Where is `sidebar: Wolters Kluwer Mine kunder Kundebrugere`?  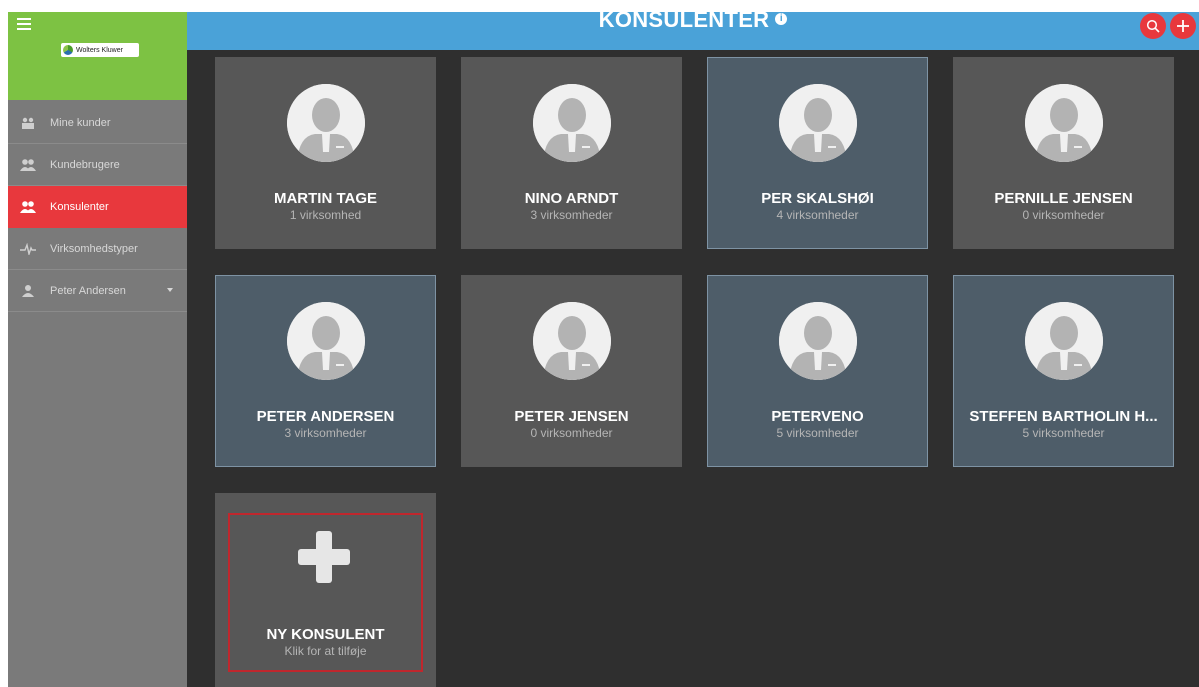
sidebar: Wolters Kluwer Mine kunder Kundebrugere is located at coordinates (97, 349).